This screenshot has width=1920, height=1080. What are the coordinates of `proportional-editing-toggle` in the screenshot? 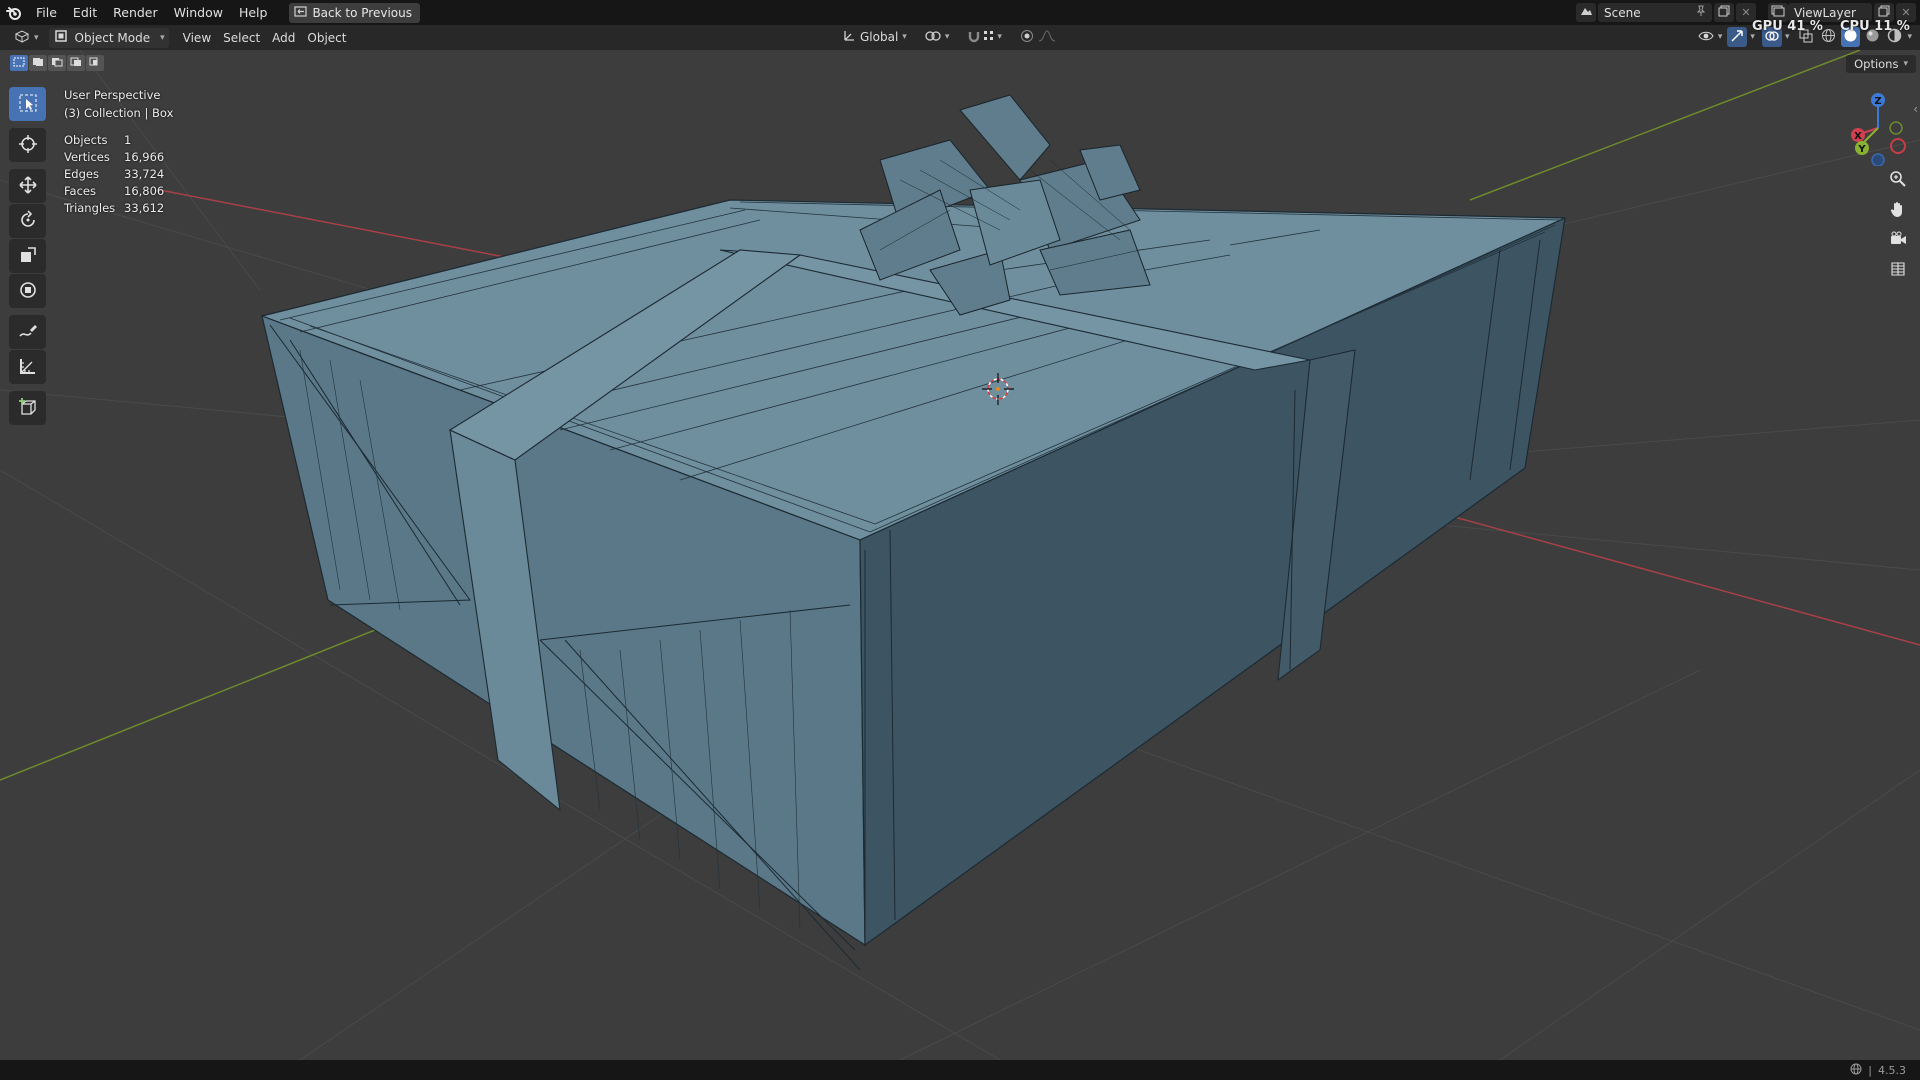 It's located at (1038, 37).